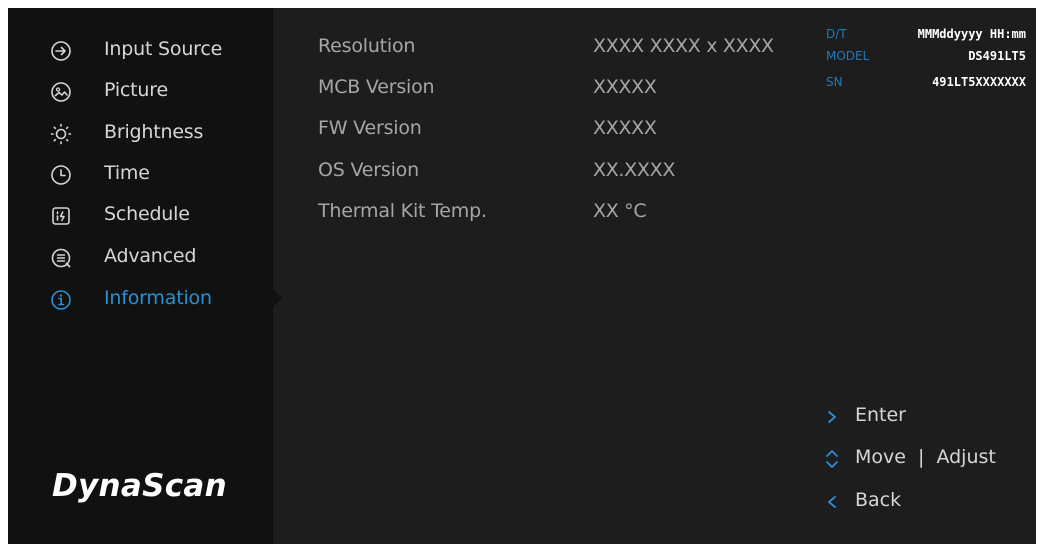  Describe the element at coordinates (563, 50) in the screenshot. I see `info-row-resolution: Resolution XXXX XXXX x XXXX` at that location.